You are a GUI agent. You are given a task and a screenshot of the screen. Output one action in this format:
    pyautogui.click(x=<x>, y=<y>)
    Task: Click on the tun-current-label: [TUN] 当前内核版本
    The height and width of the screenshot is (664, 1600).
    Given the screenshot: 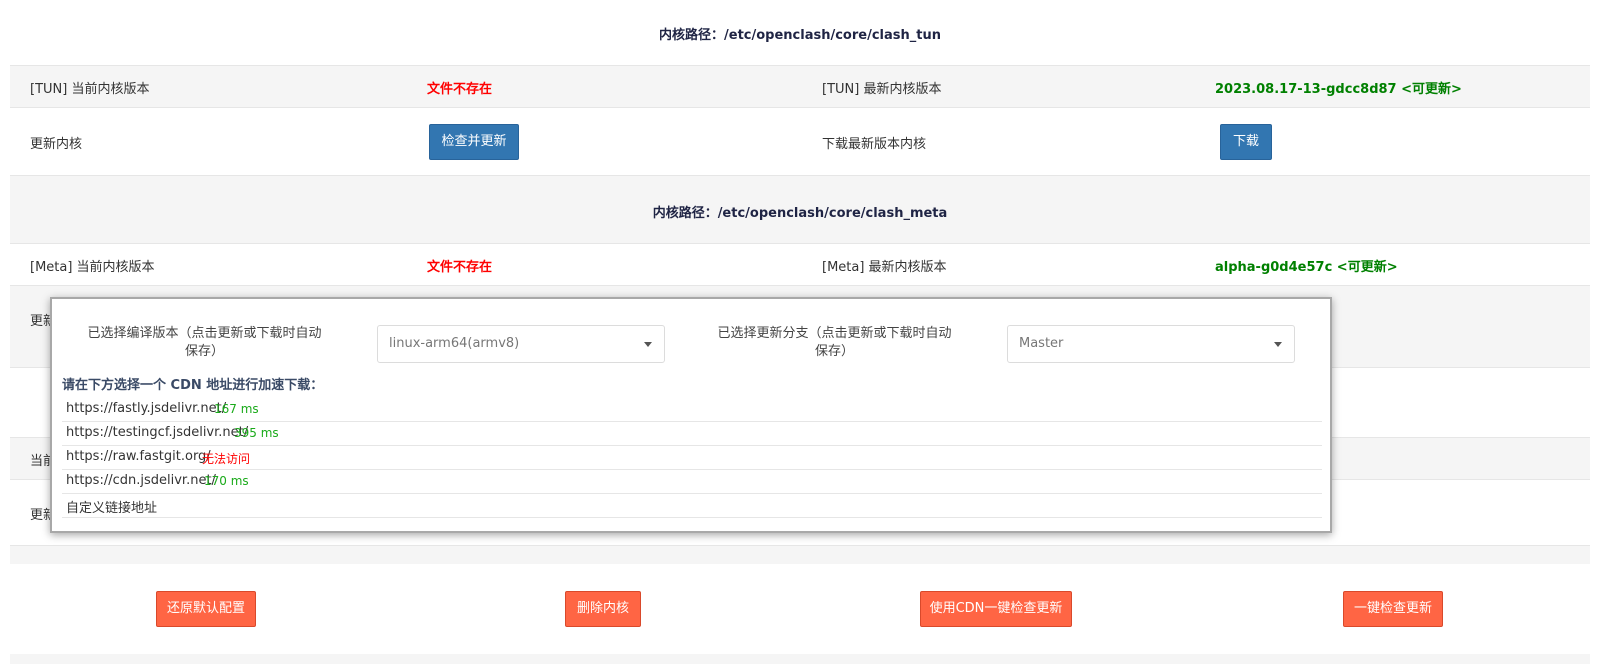 What is the action you would take?
    pyautogui.click(x=90, y=89)
    